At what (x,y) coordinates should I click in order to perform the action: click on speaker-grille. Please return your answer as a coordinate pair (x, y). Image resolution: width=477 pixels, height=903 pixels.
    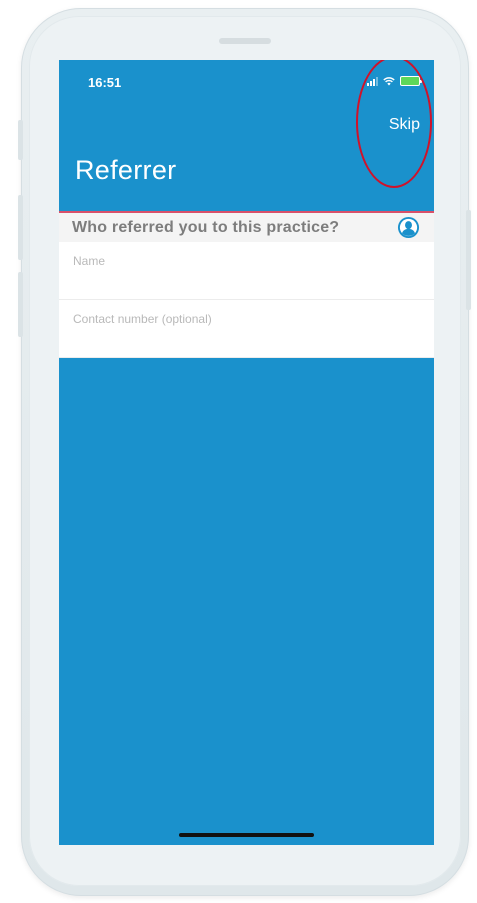
    Looking at the image, I should click on (245, 41).